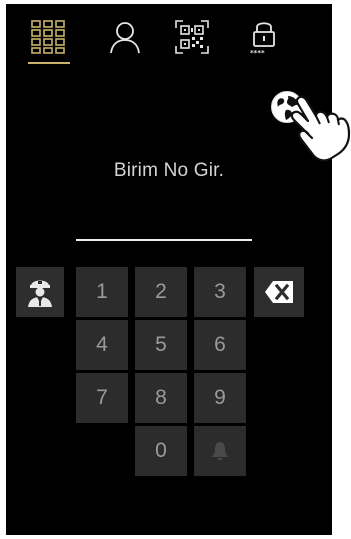 This screenshot has width=351, height=539. I want to click on tab-keypad, so click(48, 37).